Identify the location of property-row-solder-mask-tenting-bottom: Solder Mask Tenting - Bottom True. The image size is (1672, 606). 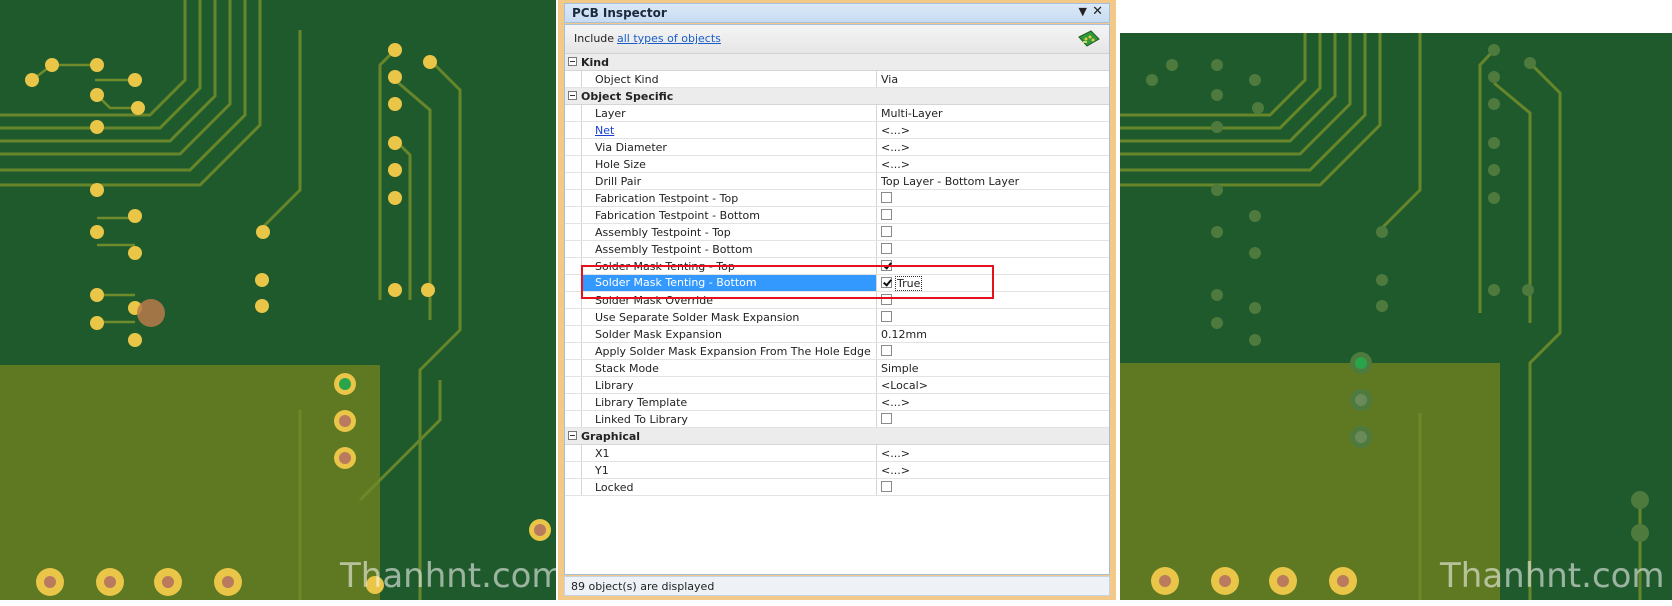
(837, 283).